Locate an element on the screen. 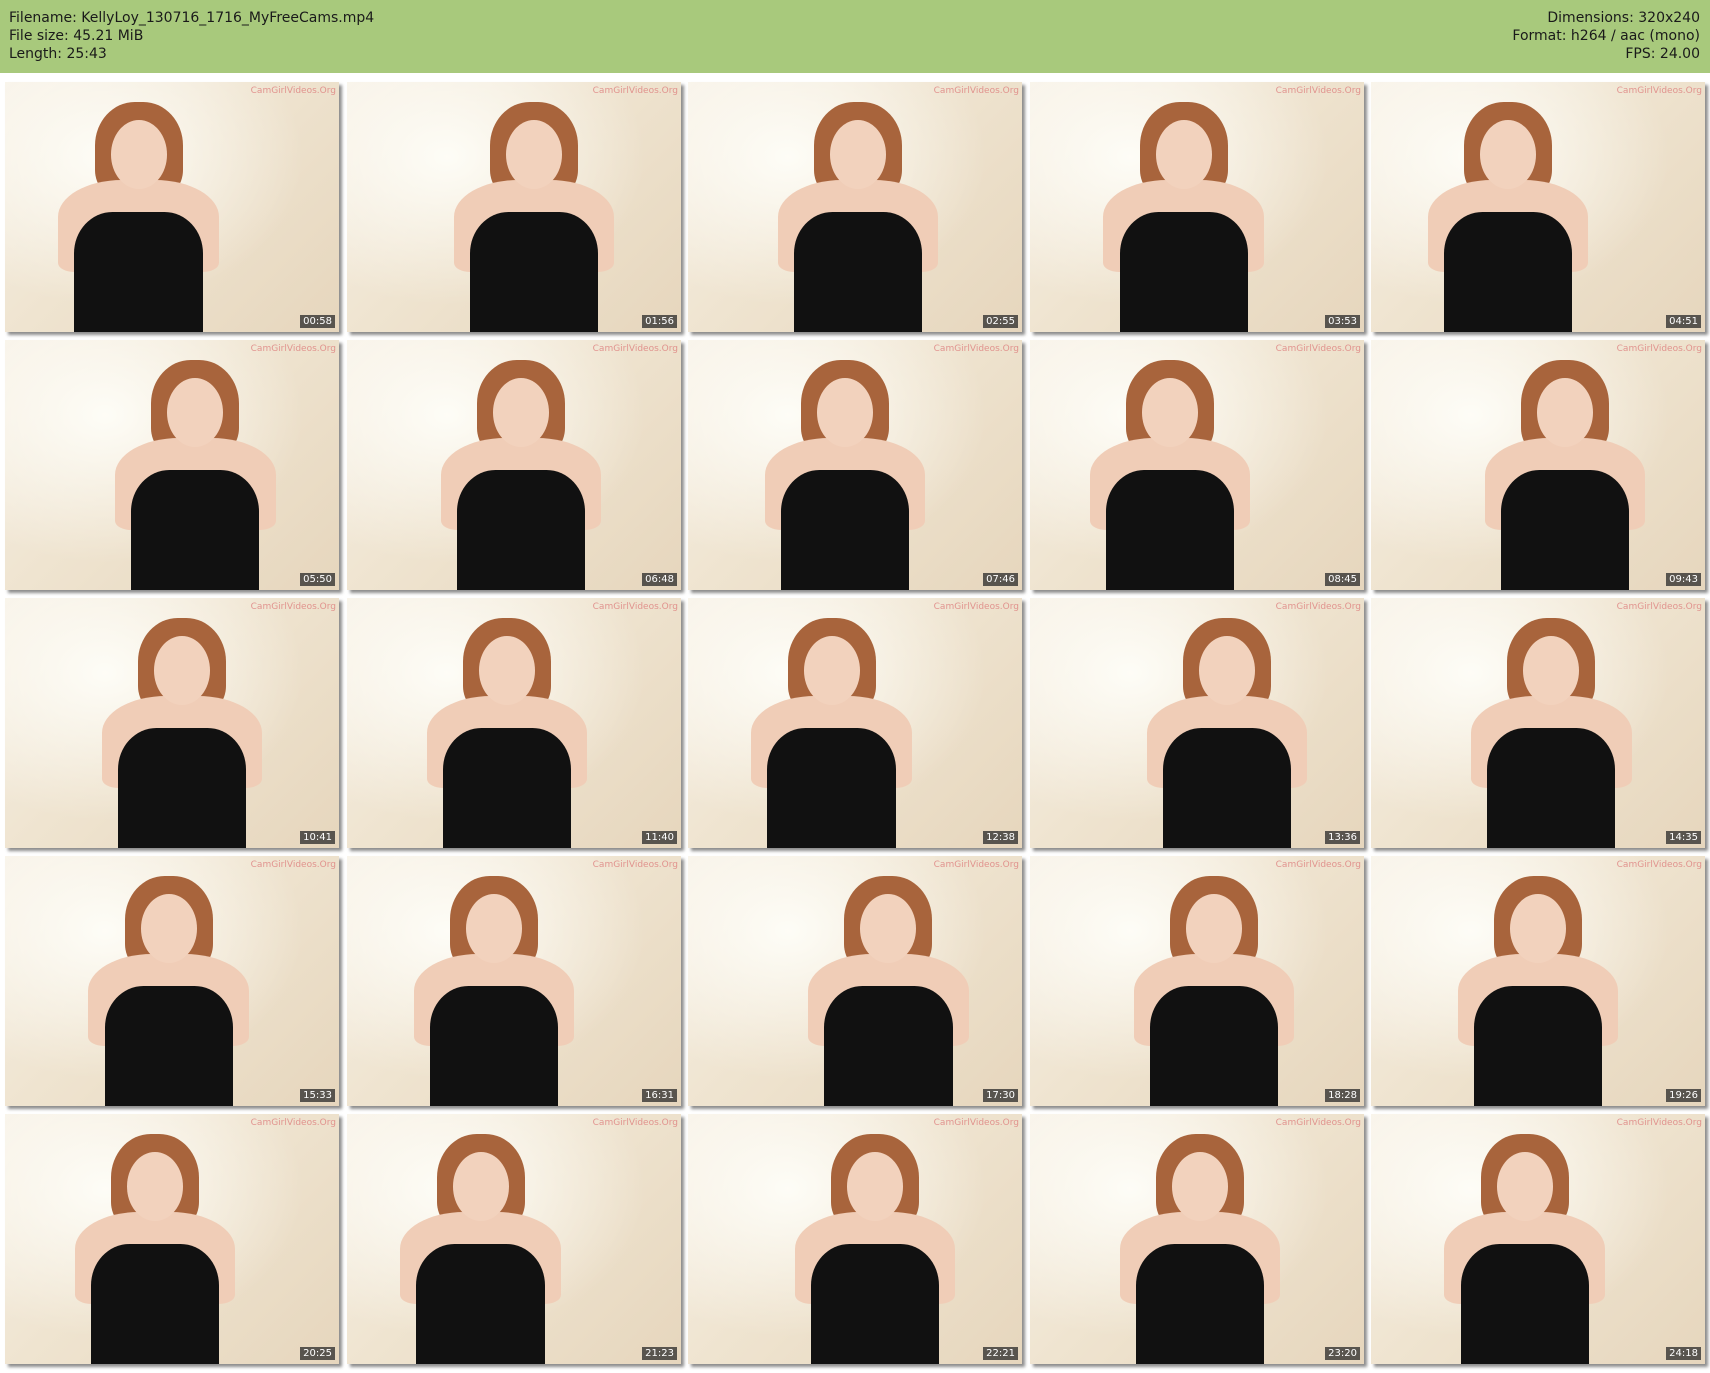  thumbnail-frame: CamGirlVideos.Org 00:58 is located at coordinates (172, 207).